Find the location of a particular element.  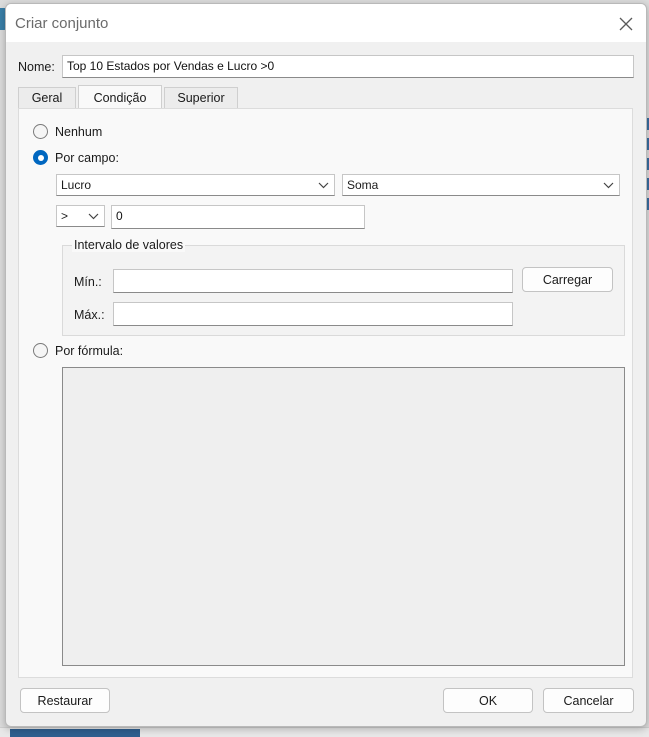

background-app-tab is located at coordinates (75, 733).